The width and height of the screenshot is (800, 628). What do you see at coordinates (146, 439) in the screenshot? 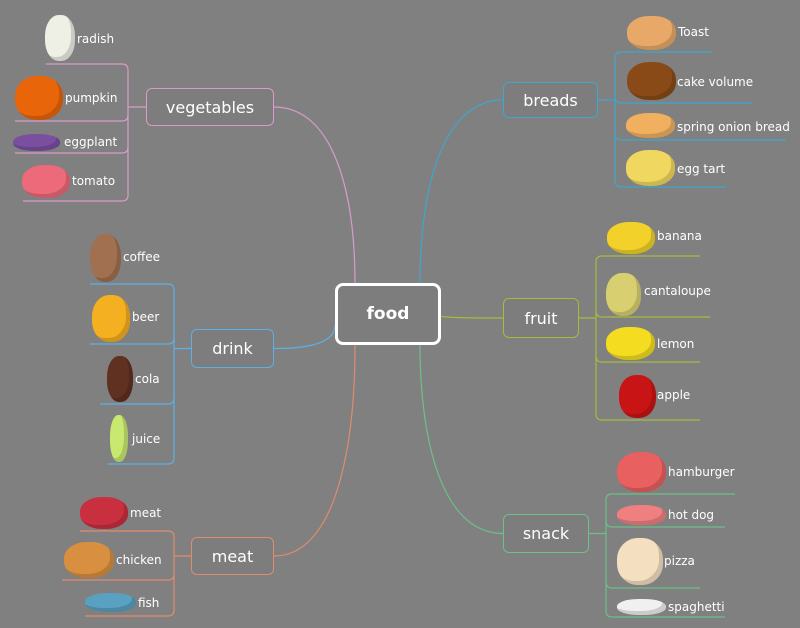
I see `leaf-juice: juice` at bounding box center [146, 439].